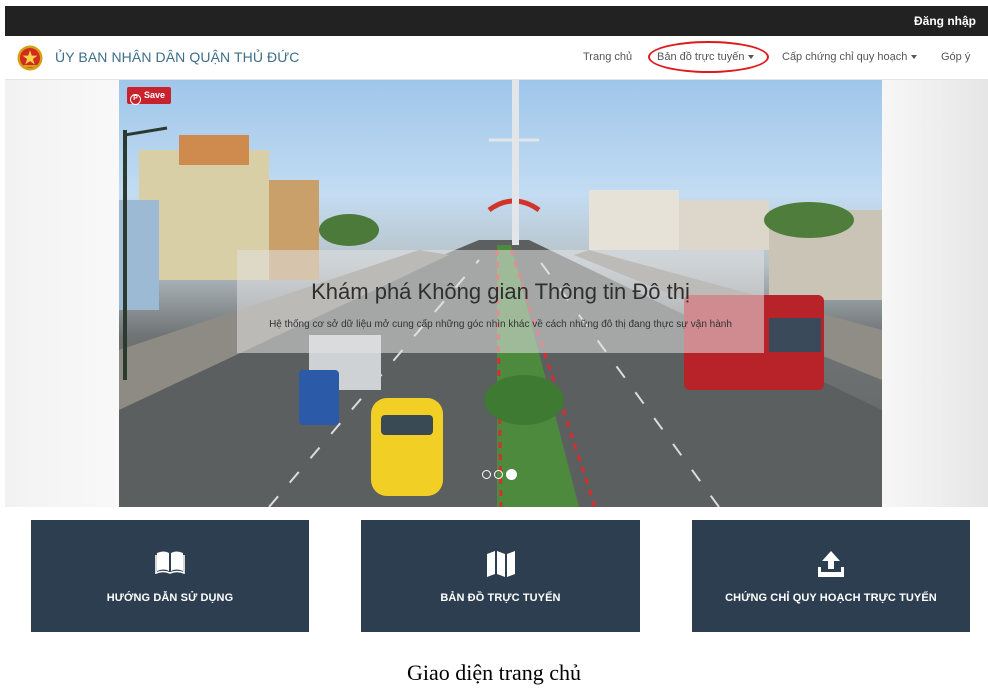 The width and height of the screenshot is (988, 692). What do you see at coordinates (135, 99) in the screenshot?
I see `pinterest-icon: P` at bounding box center [135, 99].